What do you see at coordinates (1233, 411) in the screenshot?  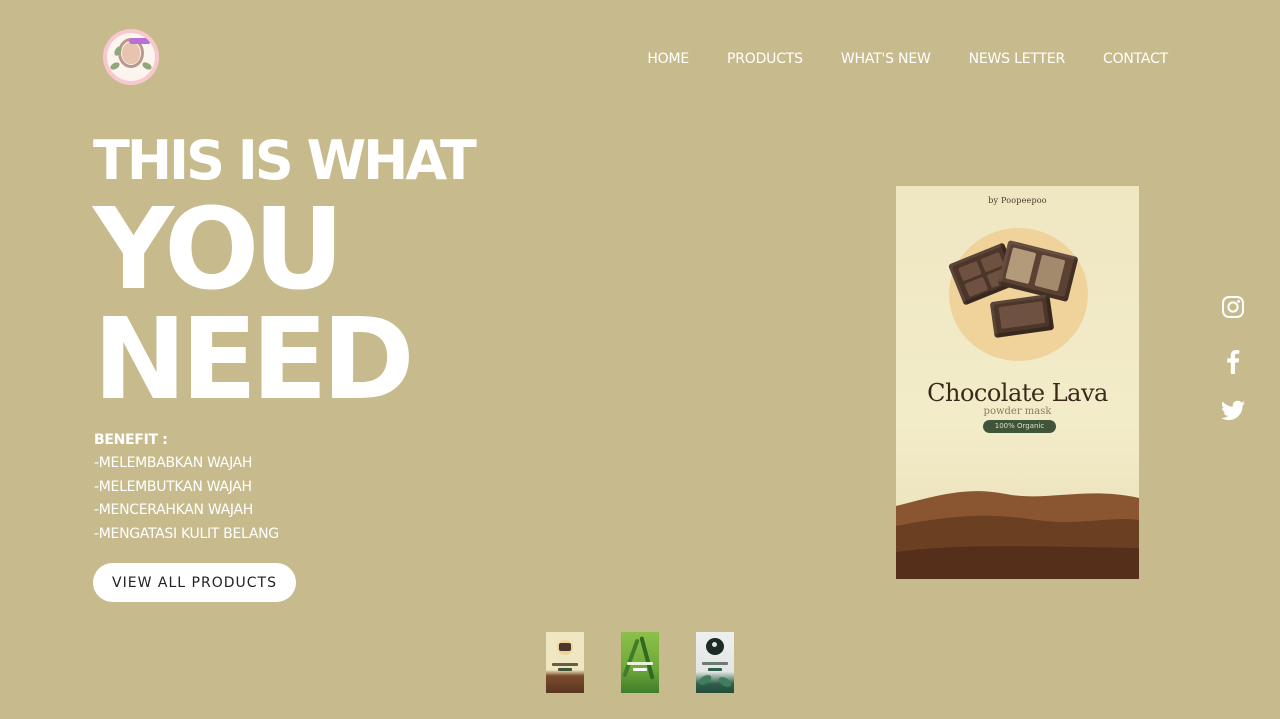 I see `twitter-icon` at bounding box center [1233, 411].